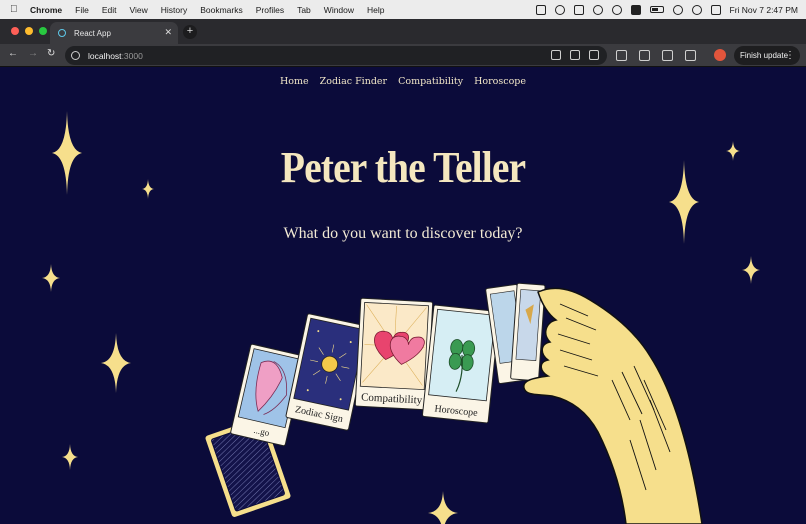 The height and width of the screenshot is (524, 806). I want to click on notes-icon, so click(540, 9).